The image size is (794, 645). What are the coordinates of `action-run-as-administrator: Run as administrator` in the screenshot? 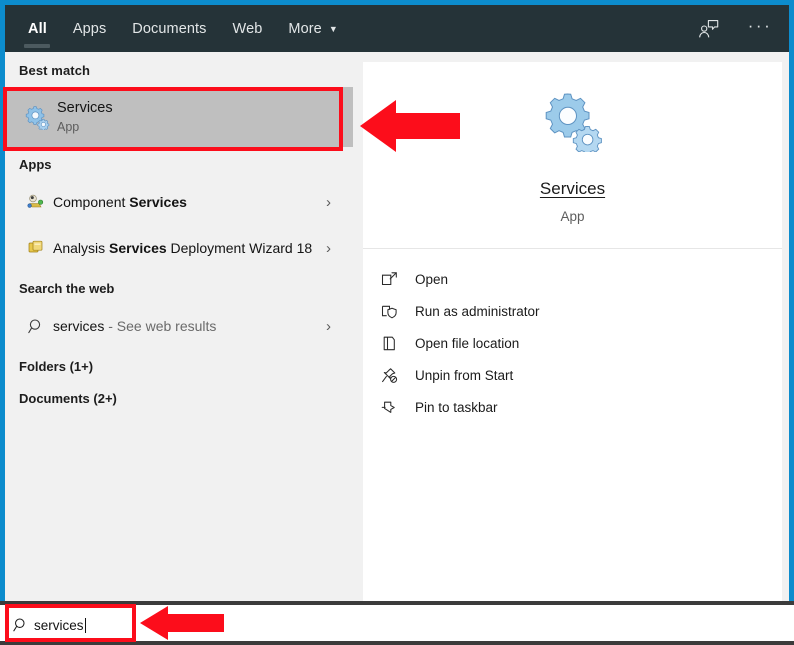 It's located at (572, 311).